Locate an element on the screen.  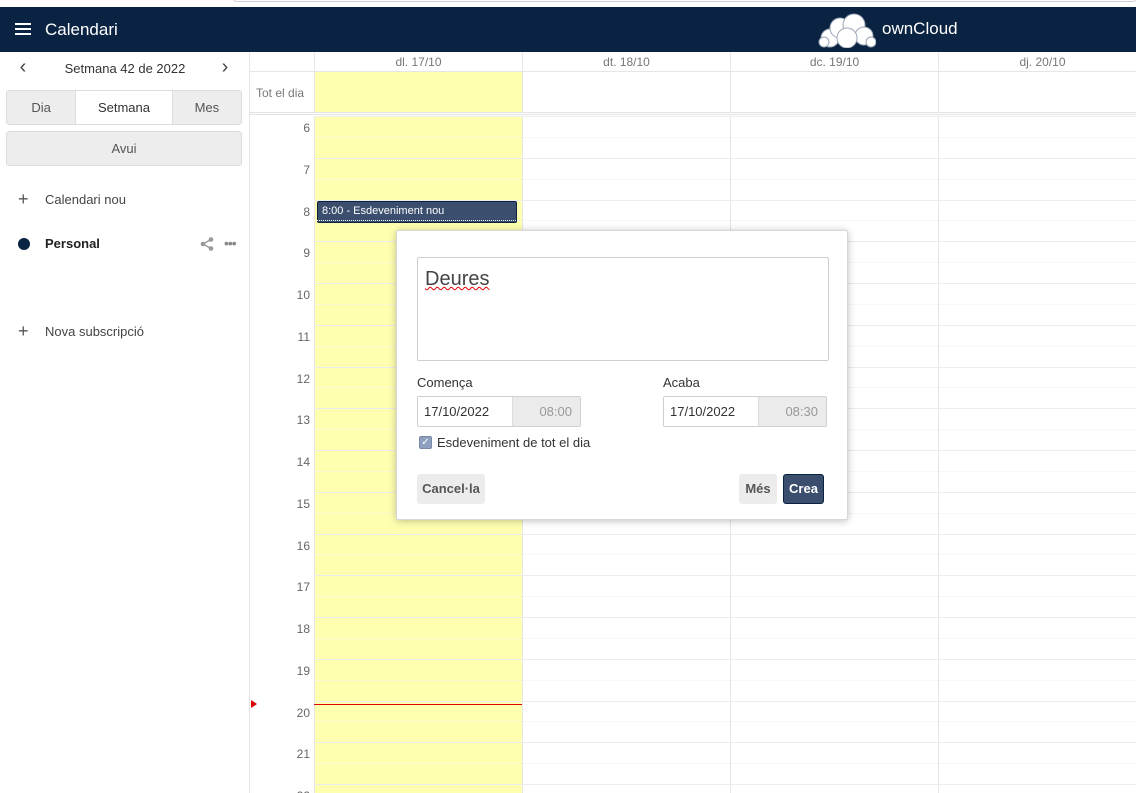
allday-row-label: Tot el dia is located at coordinates (280, 93).